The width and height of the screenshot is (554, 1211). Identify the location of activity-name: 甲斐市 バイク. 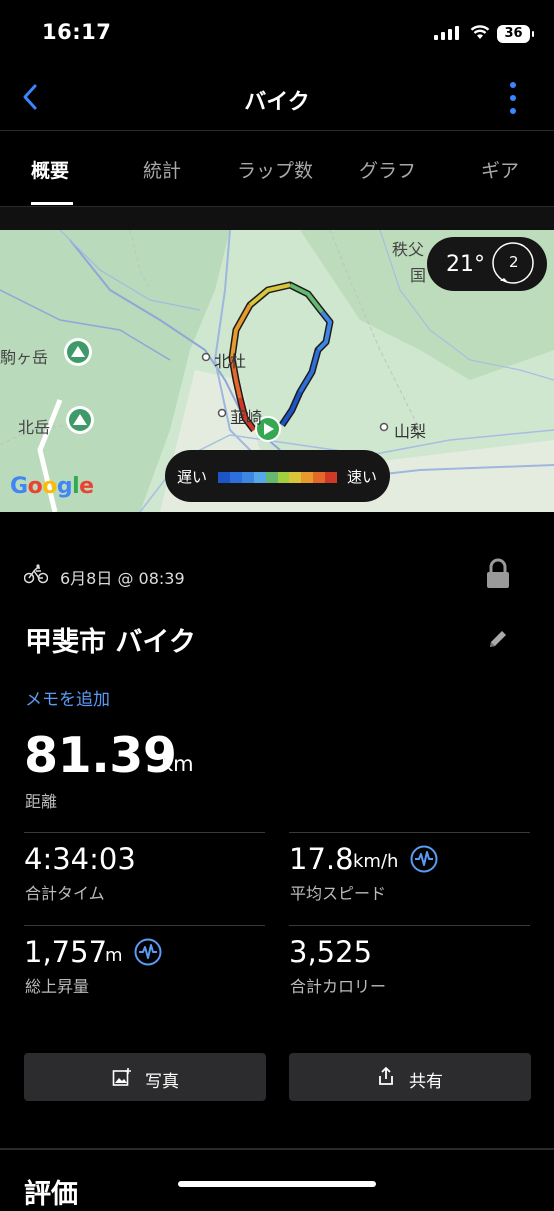
(110, 642).